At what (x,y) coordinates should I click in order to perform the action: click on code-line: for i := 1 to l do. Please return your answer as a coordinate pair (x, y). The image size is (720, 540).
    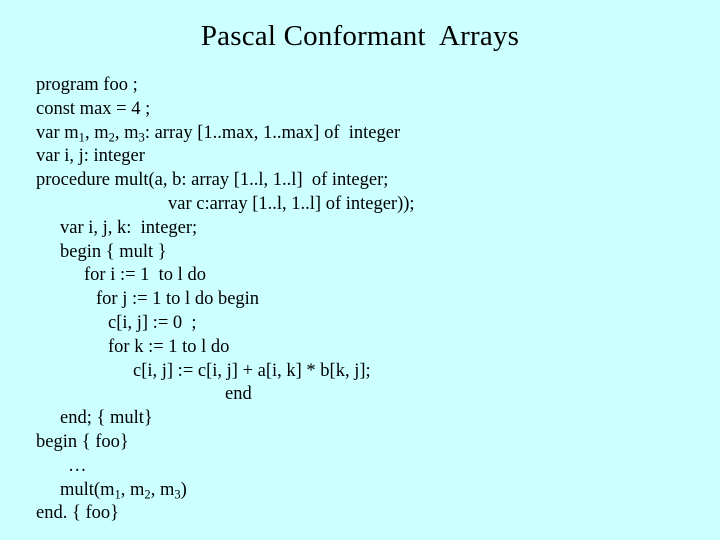
    Looking at the image, I should click on (145, 275).